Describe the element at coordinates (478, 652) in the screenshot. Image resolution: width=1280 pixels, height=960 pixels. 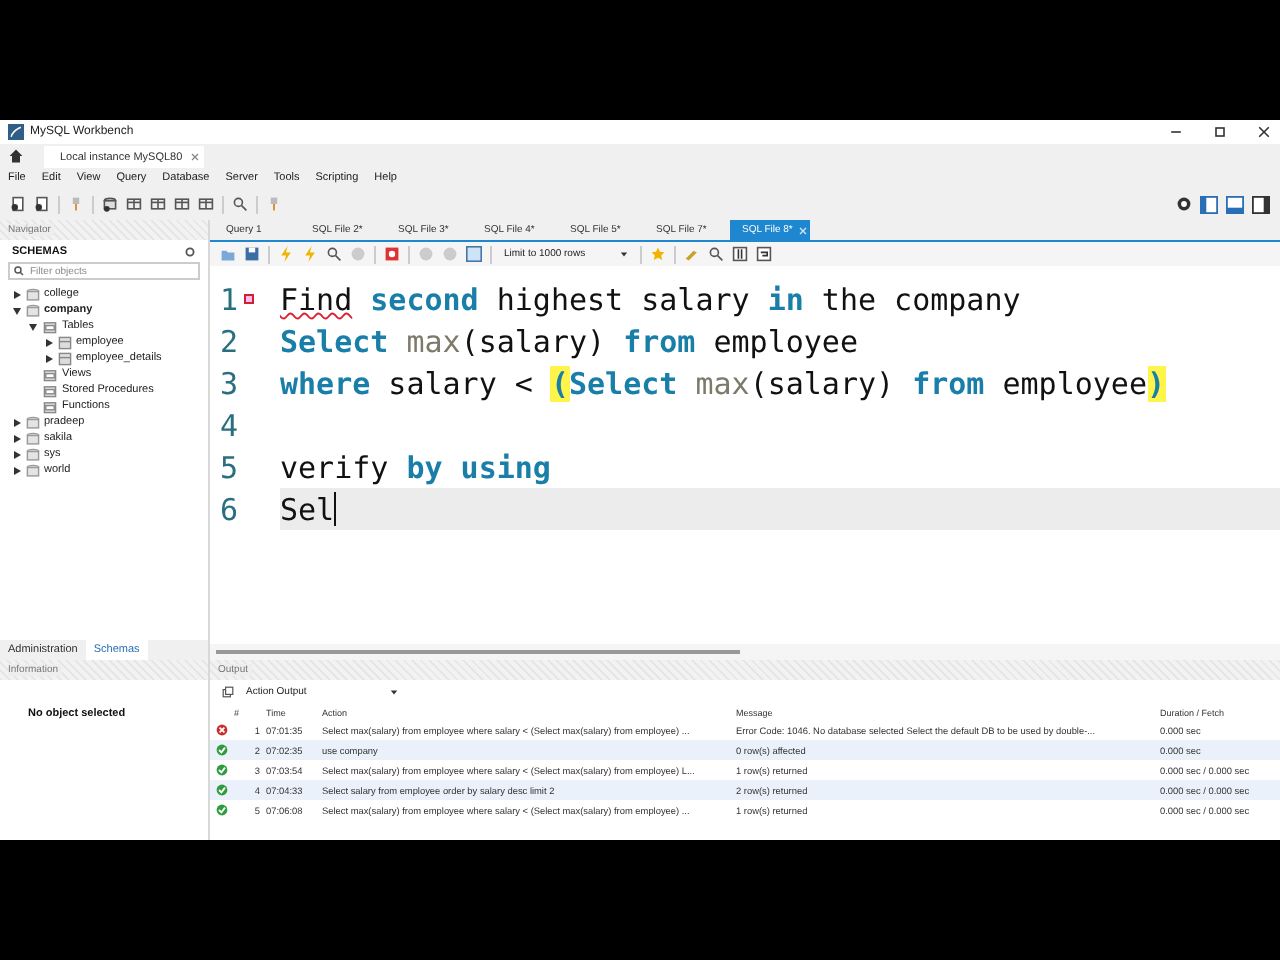
I see `scrollbar-thumb` at that location.